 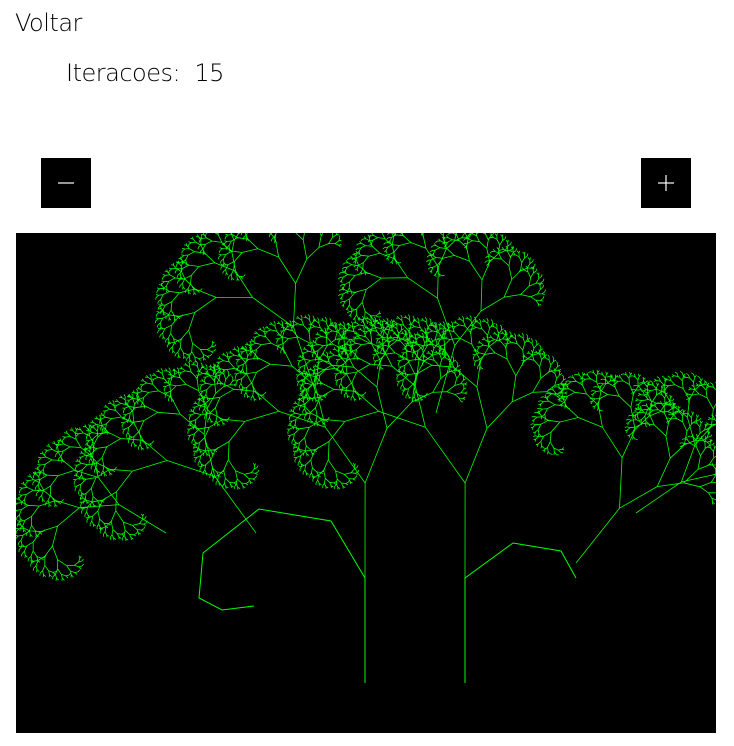 I want to click on iteration-display: Iteracoes: 15, so click(x=145, y=73).